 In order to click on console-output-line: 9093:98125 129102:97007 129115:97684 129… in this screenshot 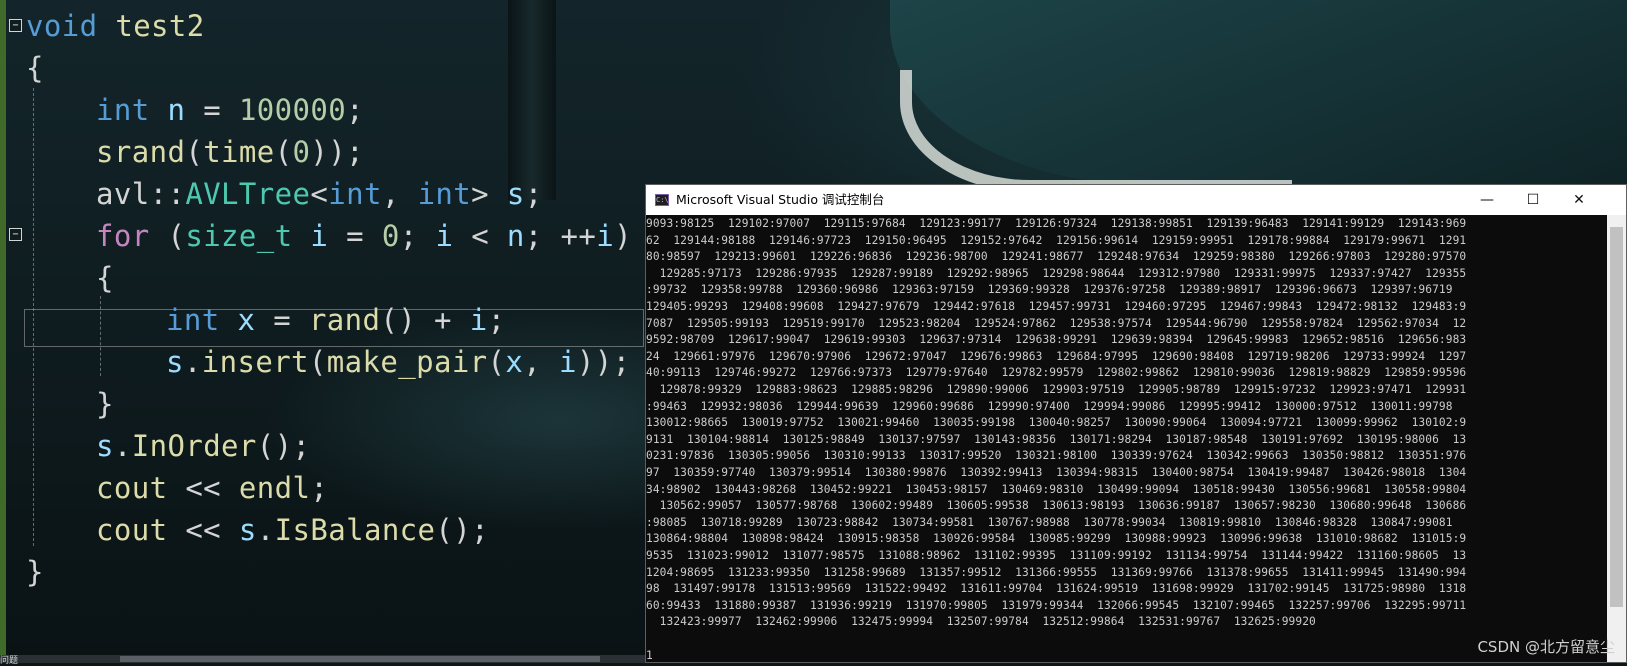, I will do `click(1056, 223)`.